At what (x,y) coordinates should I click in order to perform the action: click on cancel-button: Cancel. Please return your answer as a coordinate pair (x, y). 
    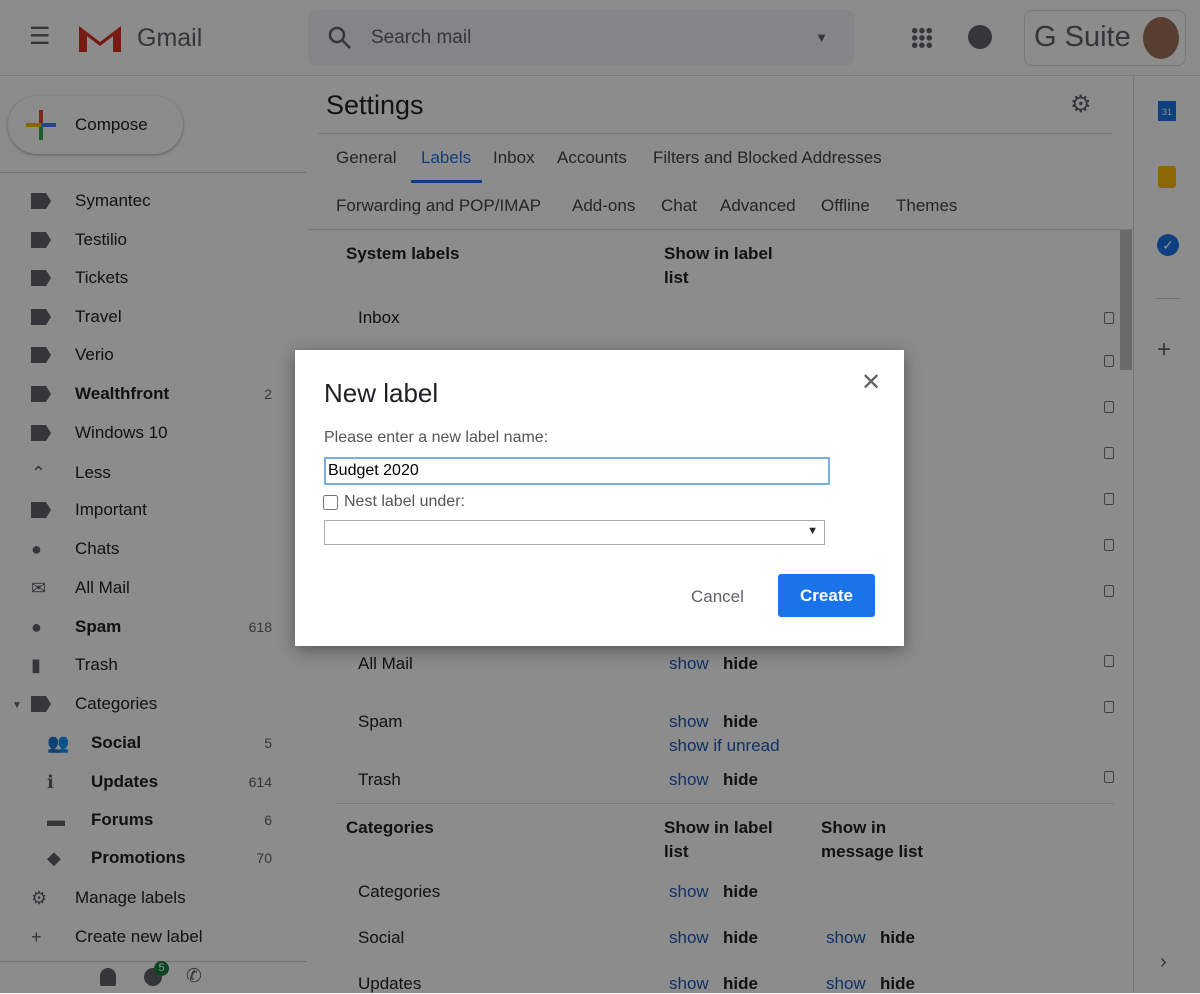
    Looking at the image, I should click on (717, 597).